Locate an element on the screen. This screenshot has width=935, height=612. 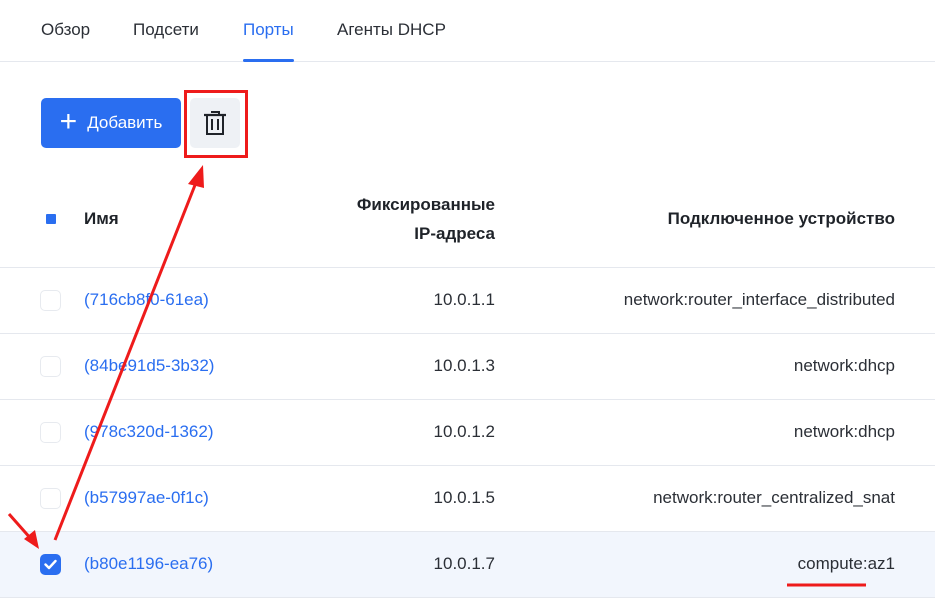
attached-device: network:router_centralized_snat is located at coordinates (774, 497).